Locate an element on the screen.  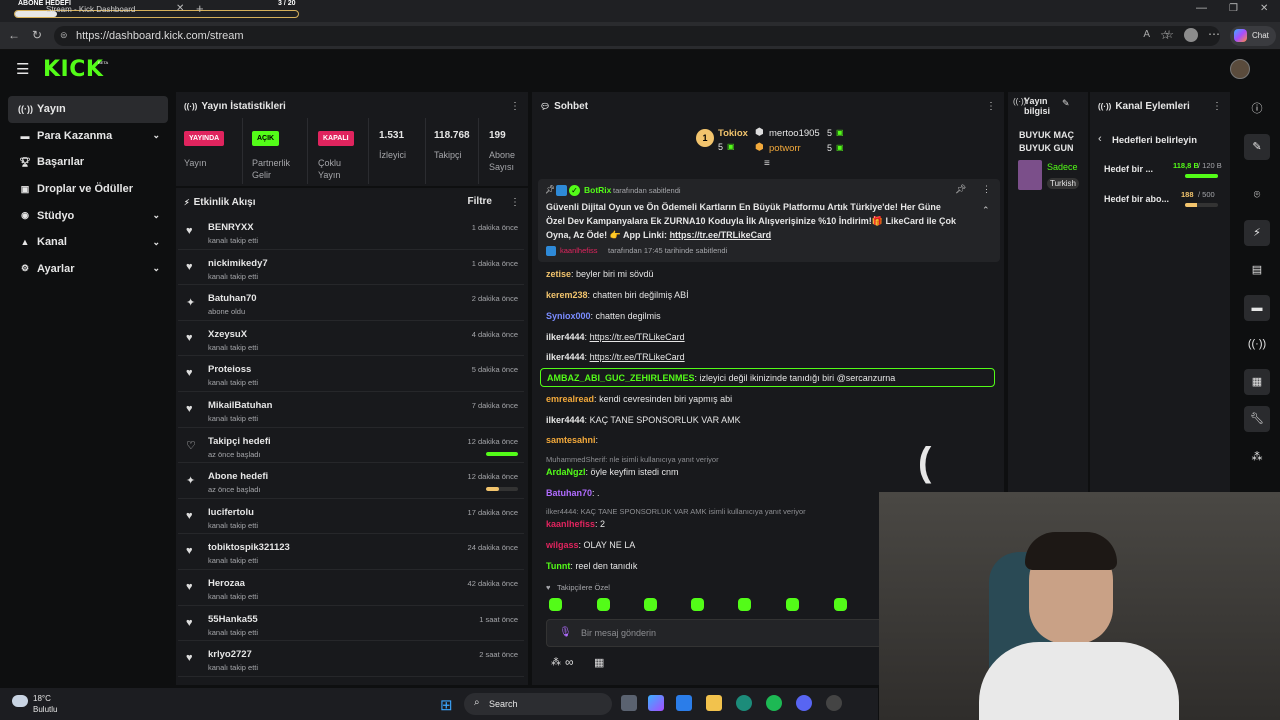
chat-message: ilker4444: KAÇ TANE SPONSORLUK VAR AMK is located at coordinates (643, 420).